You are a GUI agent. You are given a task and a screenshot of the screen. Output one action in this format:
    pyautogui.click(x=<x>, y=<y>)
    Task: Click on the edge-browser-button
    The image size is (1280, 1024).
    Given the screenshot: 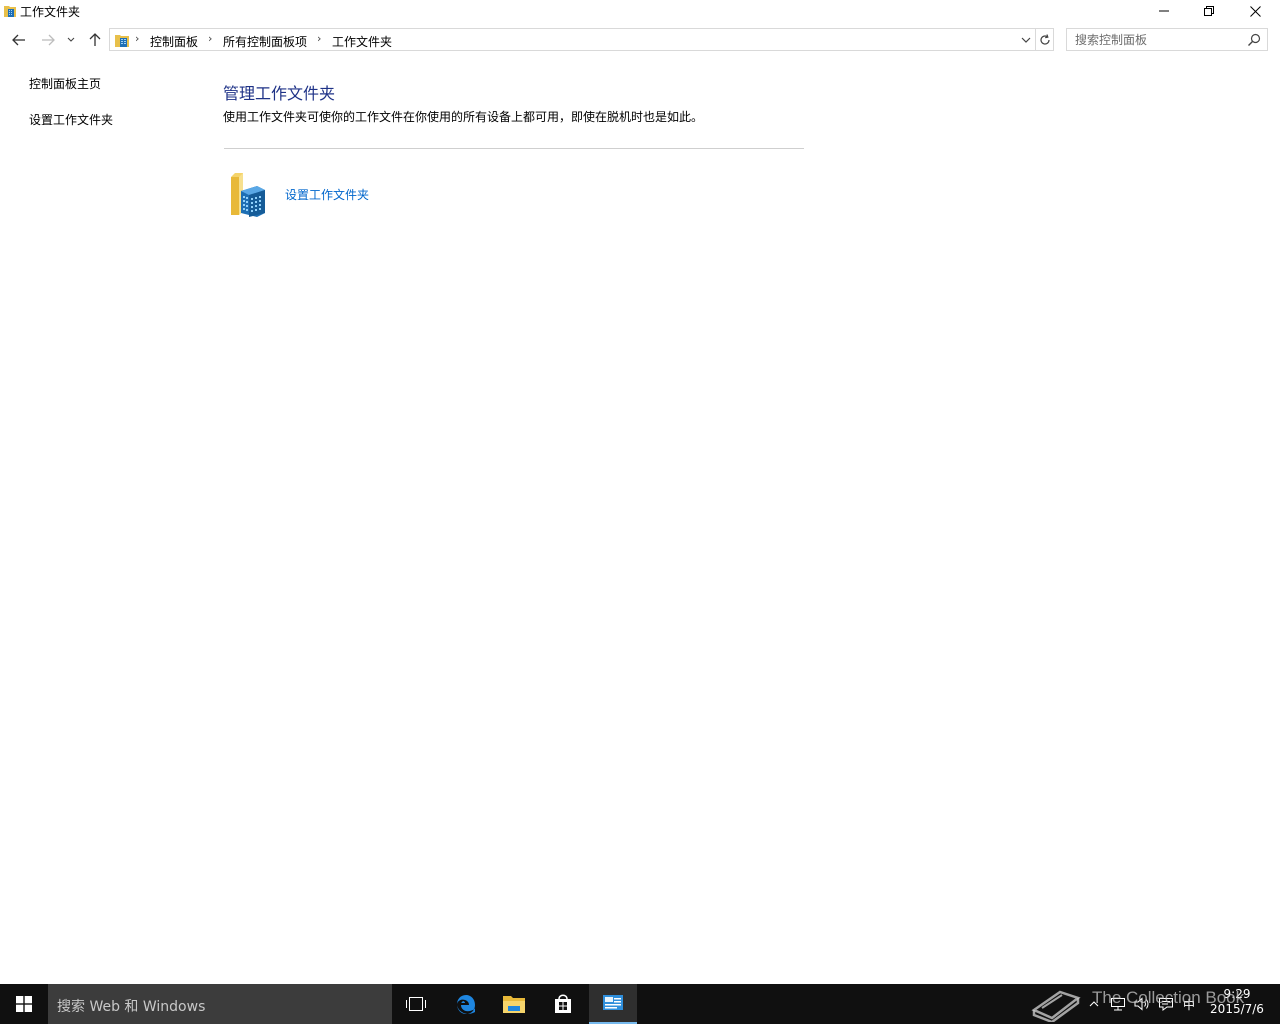 What is the action you would take?
    pyautogui.click(x=466, y=1004)
    